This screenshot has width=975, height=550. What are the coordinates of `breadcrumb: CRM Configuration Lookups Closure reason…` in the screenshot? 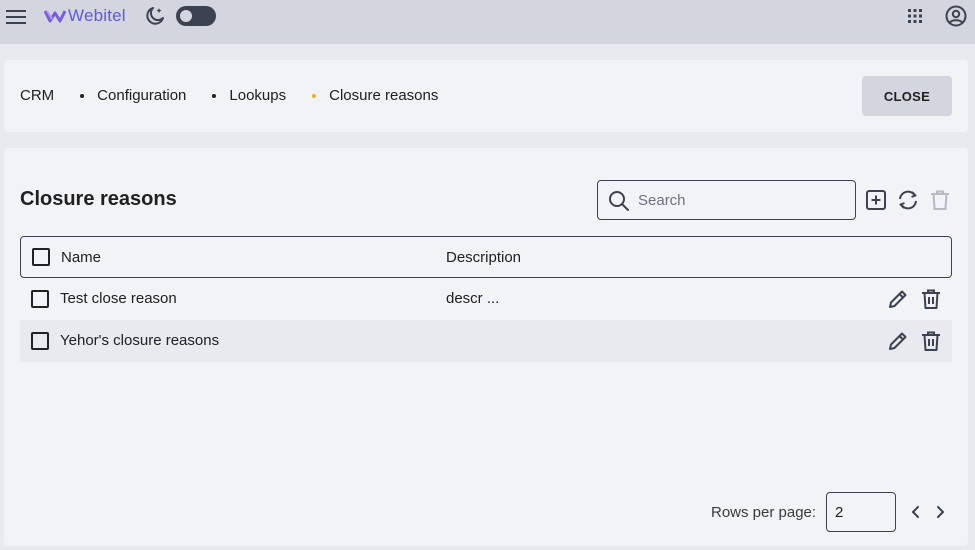 It's located at (229, 95).